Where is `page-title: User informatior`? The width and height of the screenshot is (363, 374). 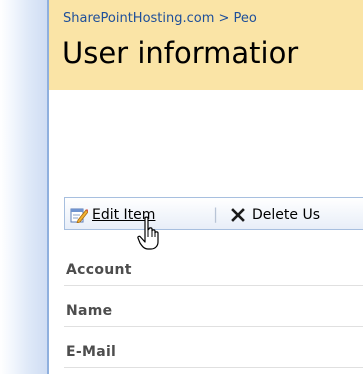
page-title: User informatior is located at coordinates (180, 53).